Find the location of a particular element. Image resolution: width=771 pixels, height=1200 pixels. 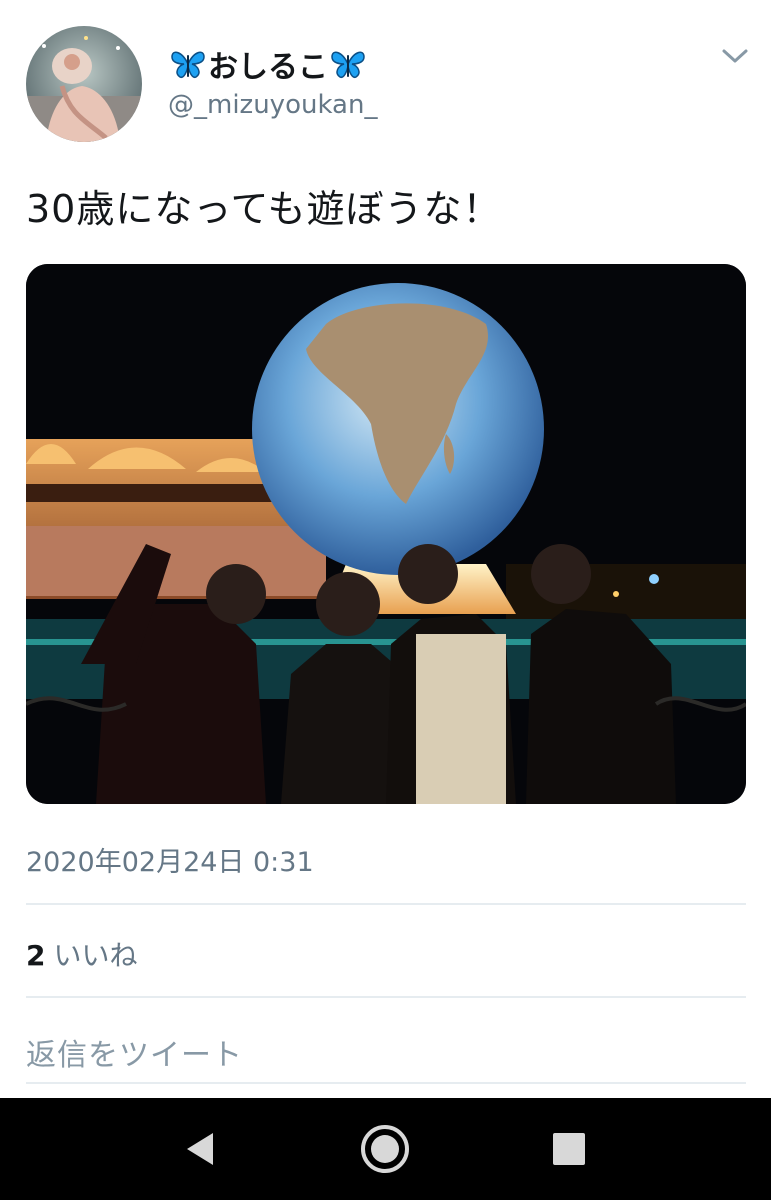

user-handle: @_mizuyoukan_ is located at coordinates (272, 105).